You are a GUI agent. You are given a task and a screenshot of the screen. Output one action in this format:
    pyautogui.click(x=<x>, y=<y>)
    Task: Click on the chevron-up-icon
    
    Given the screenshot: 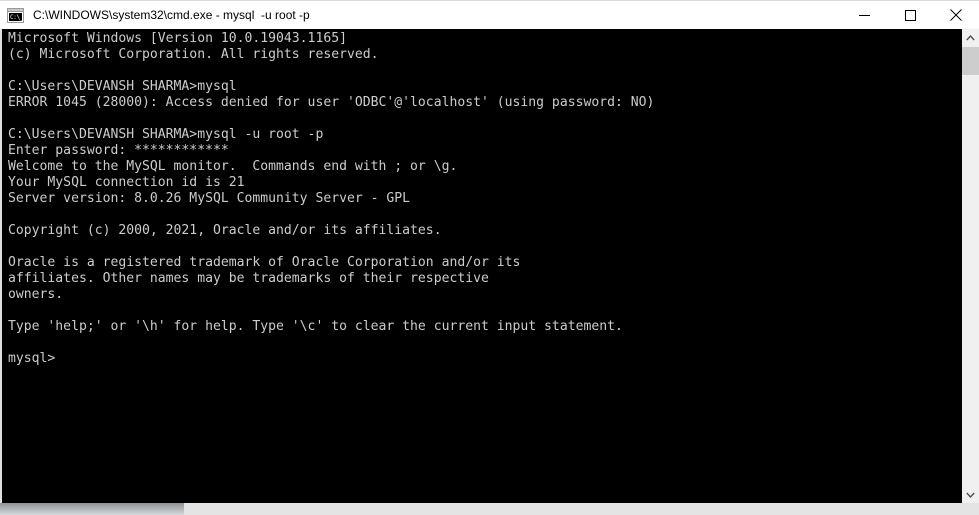 What is the action you would take?
    pyautogui.click(x=970, y=37)
    